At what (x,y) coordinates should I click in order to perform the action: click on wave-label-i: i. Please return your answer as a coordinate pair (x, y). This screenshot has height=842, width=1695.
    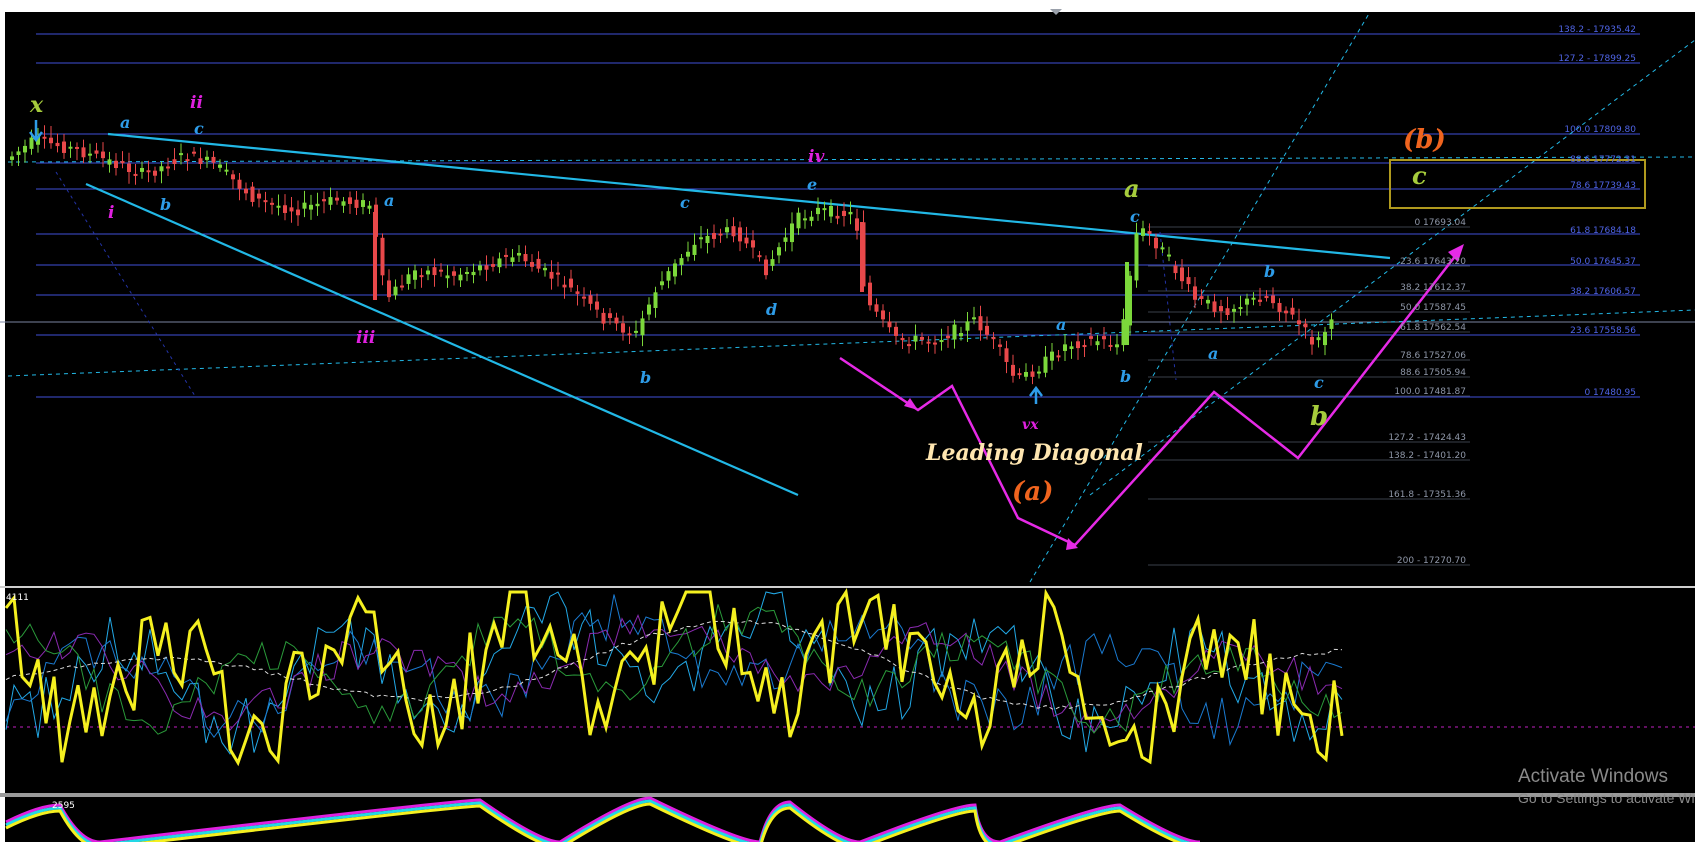
    Looking at the image, I should click on (111, 213).